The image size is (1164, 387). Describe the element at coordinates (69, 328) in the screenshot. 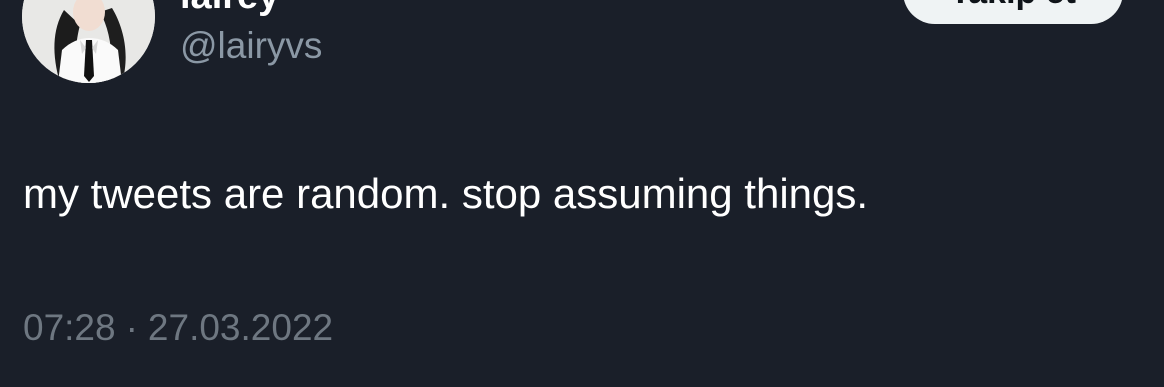

I see `tweet-time: 07:28` at that location.